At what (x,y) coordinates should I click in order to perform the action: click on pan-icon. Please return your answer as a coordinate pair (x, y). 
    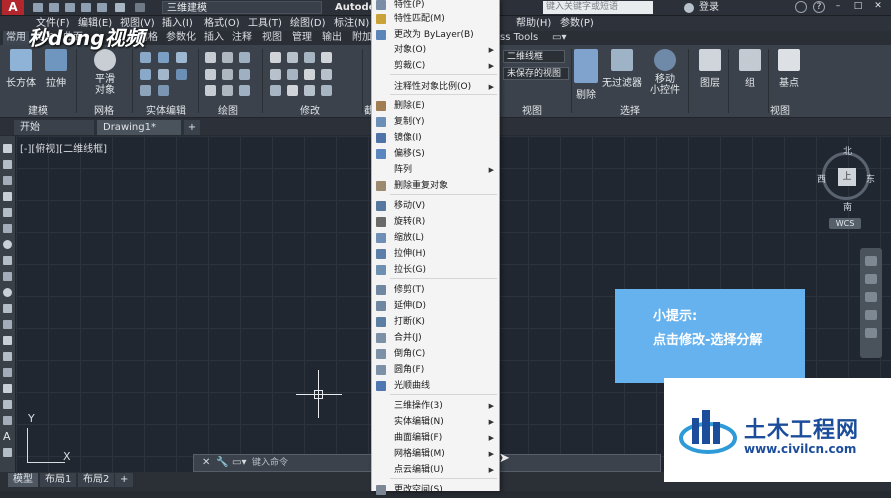
    Looking at the image, I should click on (871, 279).